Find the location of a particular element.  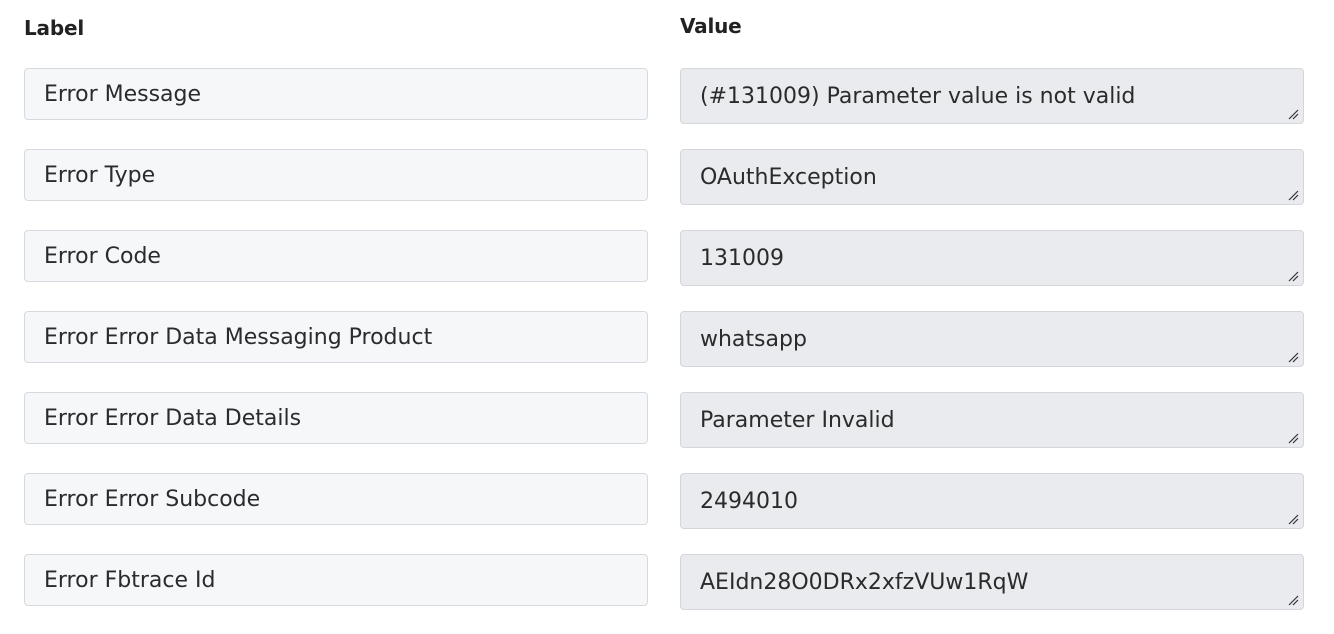

value-text: 131009 is located at coordinates (742, 258).